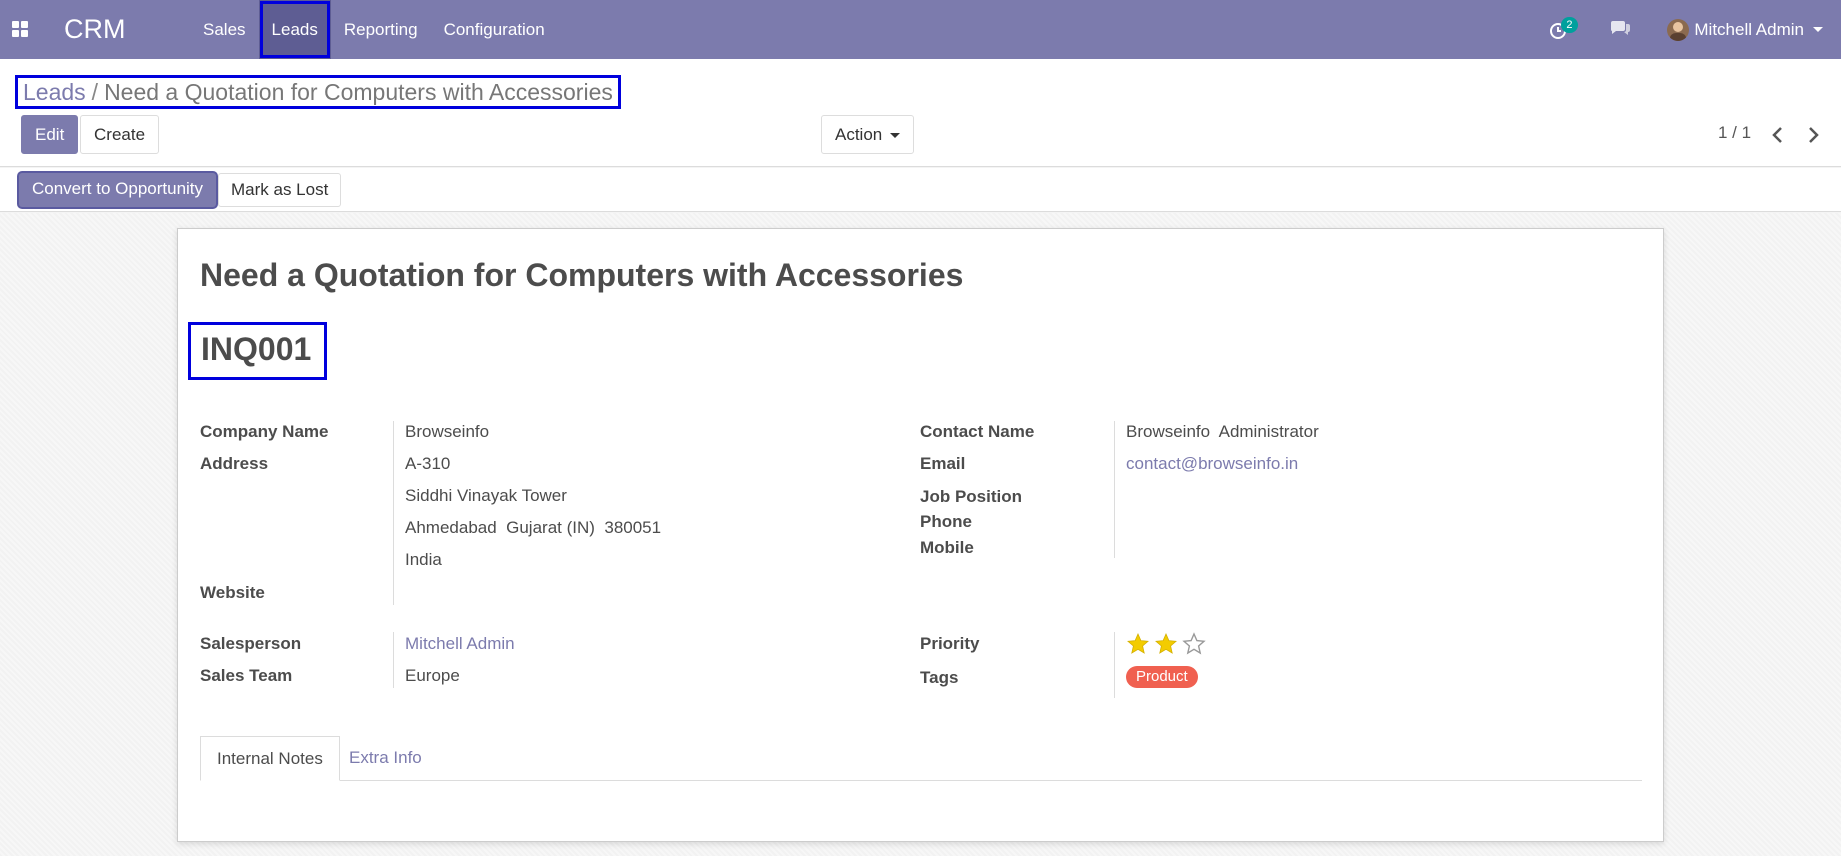 Image resolution: width=1841 pixels, height=856 pixels. I want to click on priority-star-2-icon, so click(1166, 644).